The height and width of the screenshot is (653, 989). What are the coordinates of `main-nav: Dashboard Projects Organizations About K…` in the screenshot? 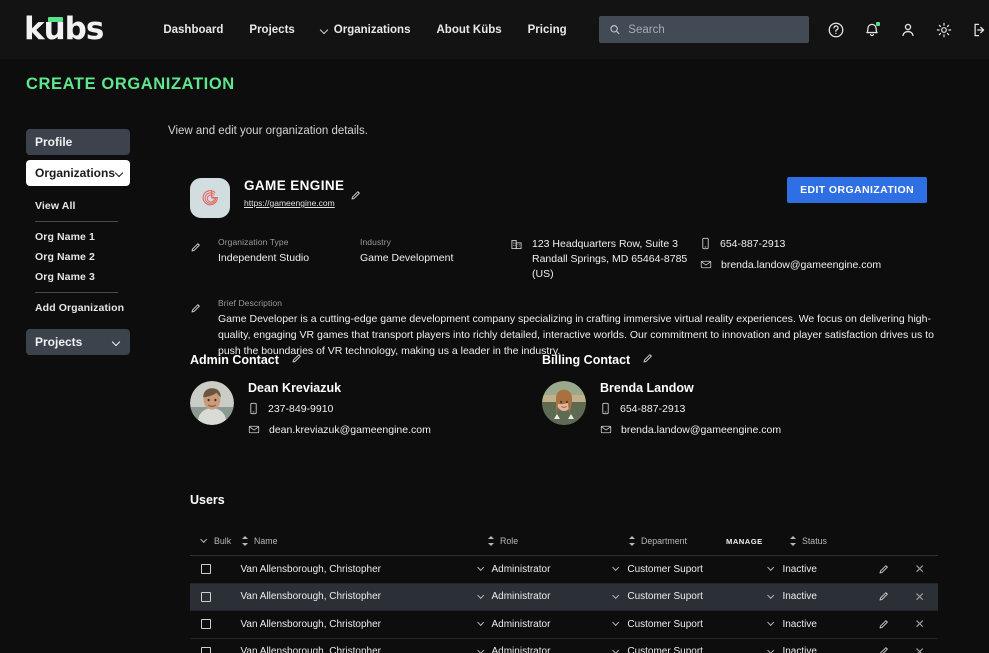 It's located at (364, 30).